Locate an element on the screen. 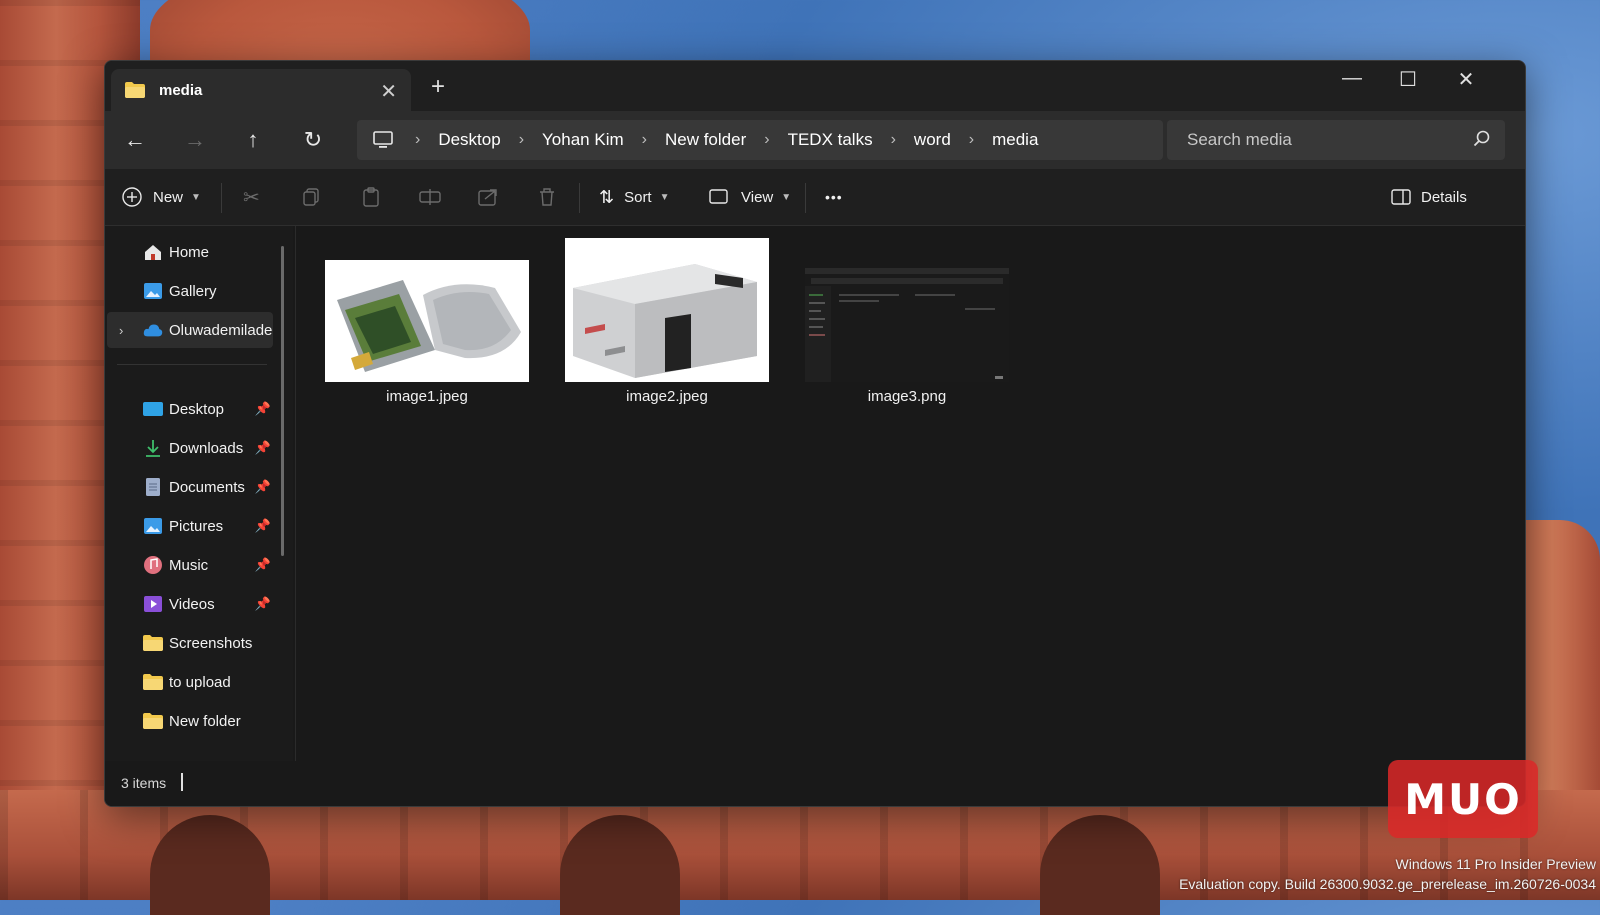 The image size is (1600, 915). title-bar: media ✕ + — ☐ ✕ is located at coordinates (815, 86).